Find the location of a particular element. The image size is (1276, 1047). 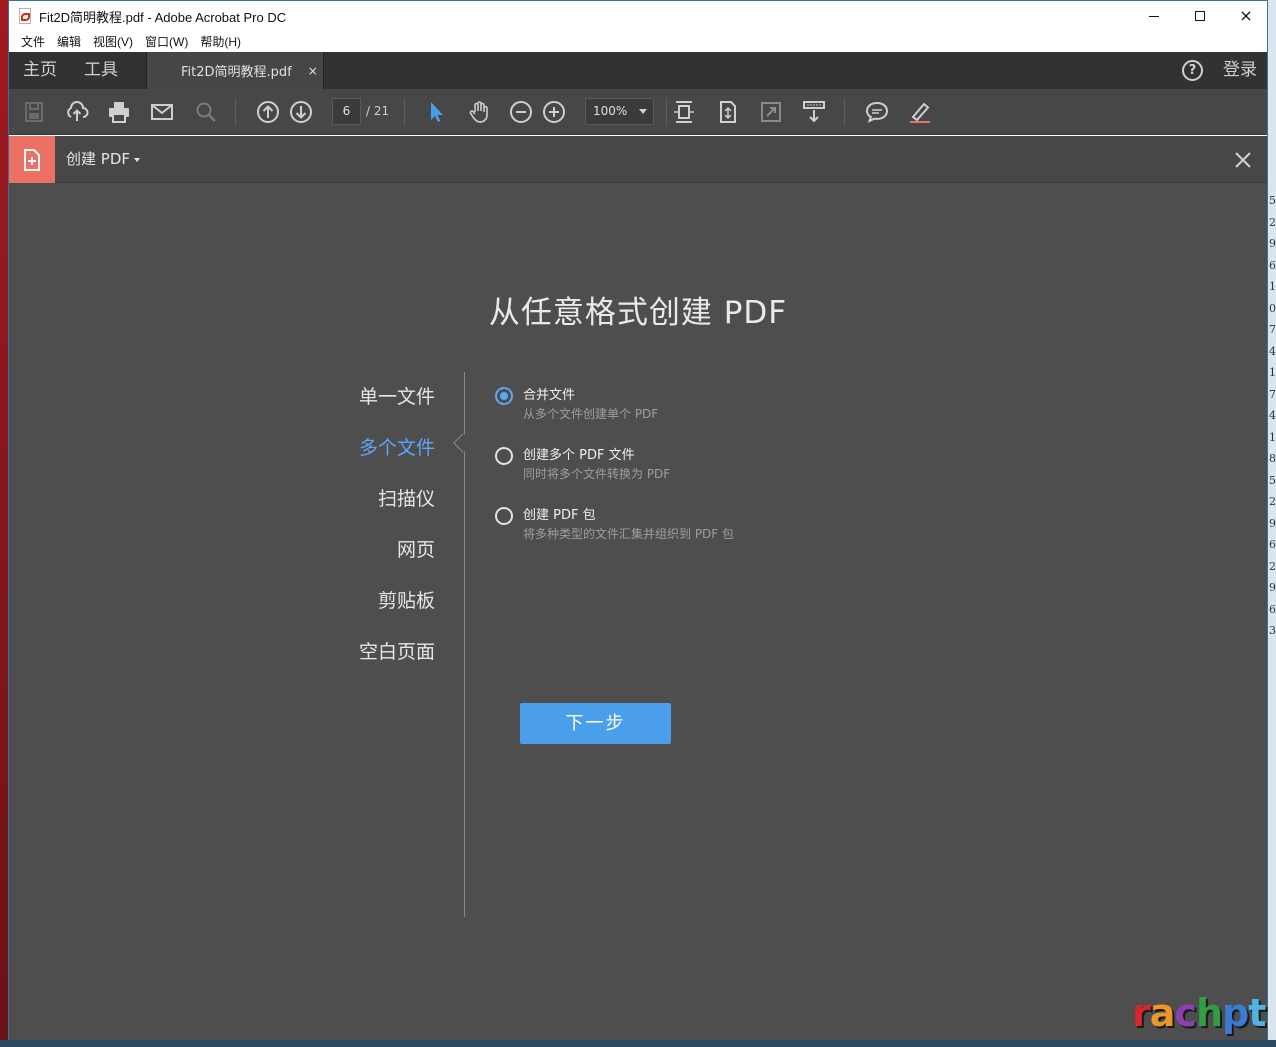

next-page-icon is located at coordinates (301, 112).